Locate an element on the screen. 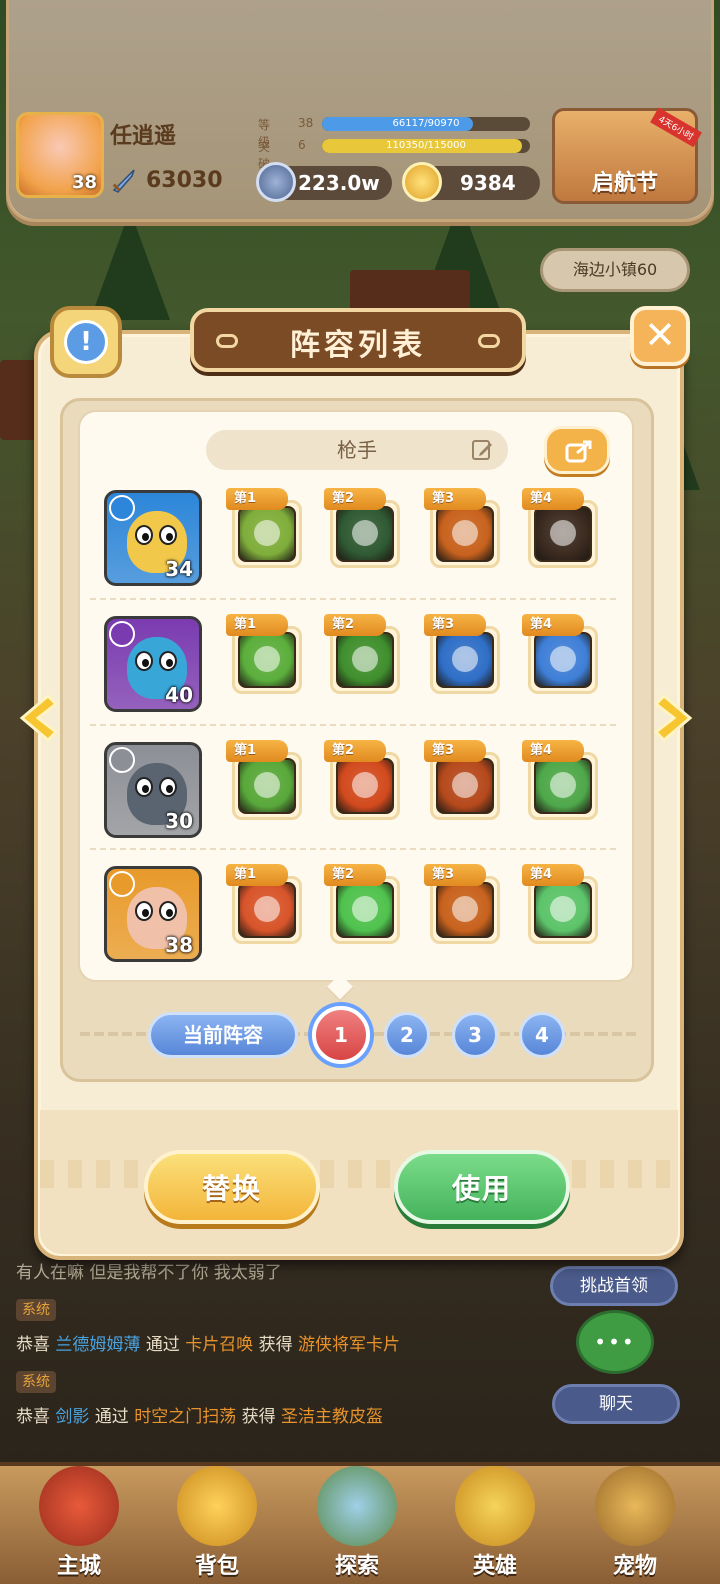 The height and width of the screenshot is (1584, 720). skill-slot-tag: 第1 is located at coordinates (257, 751).